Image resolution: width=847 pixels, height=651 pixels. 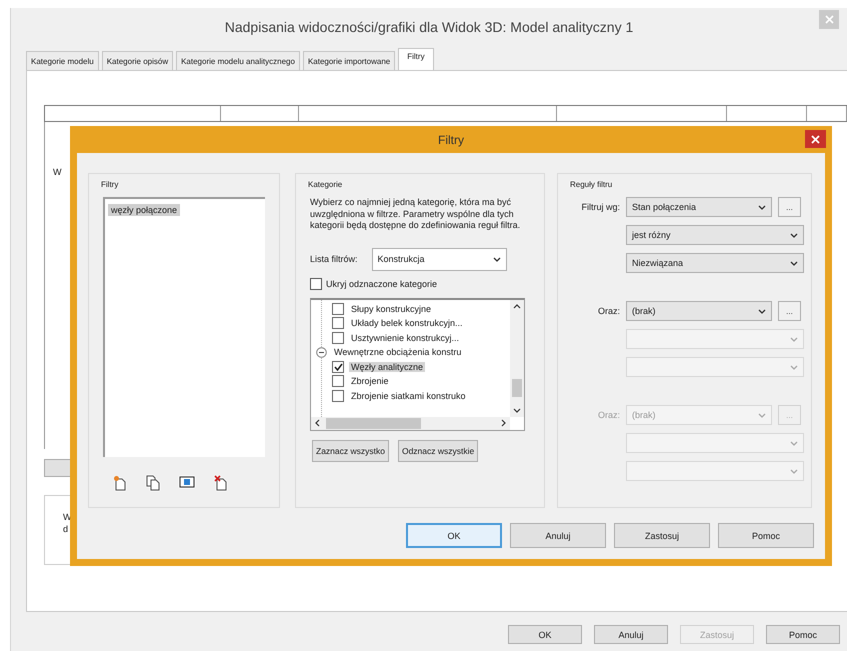 I want to click on tree-item: Węzły analityczne, so click(x=387, y=367).